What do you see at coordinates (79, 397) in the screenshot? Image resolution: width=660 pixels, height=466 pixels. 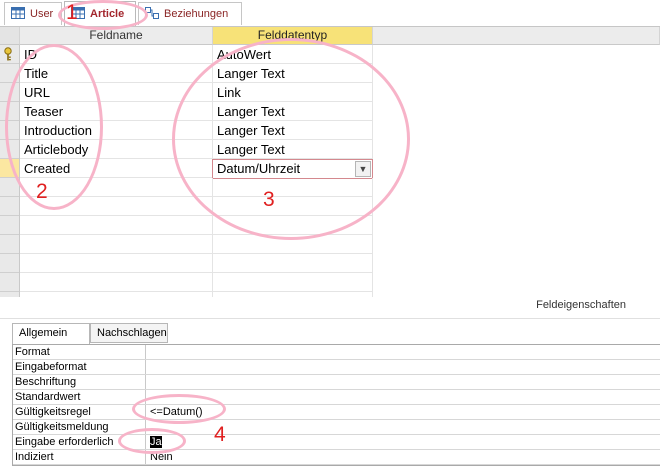 I see `property-label: Standardwert` at bounding box center [79, 397].